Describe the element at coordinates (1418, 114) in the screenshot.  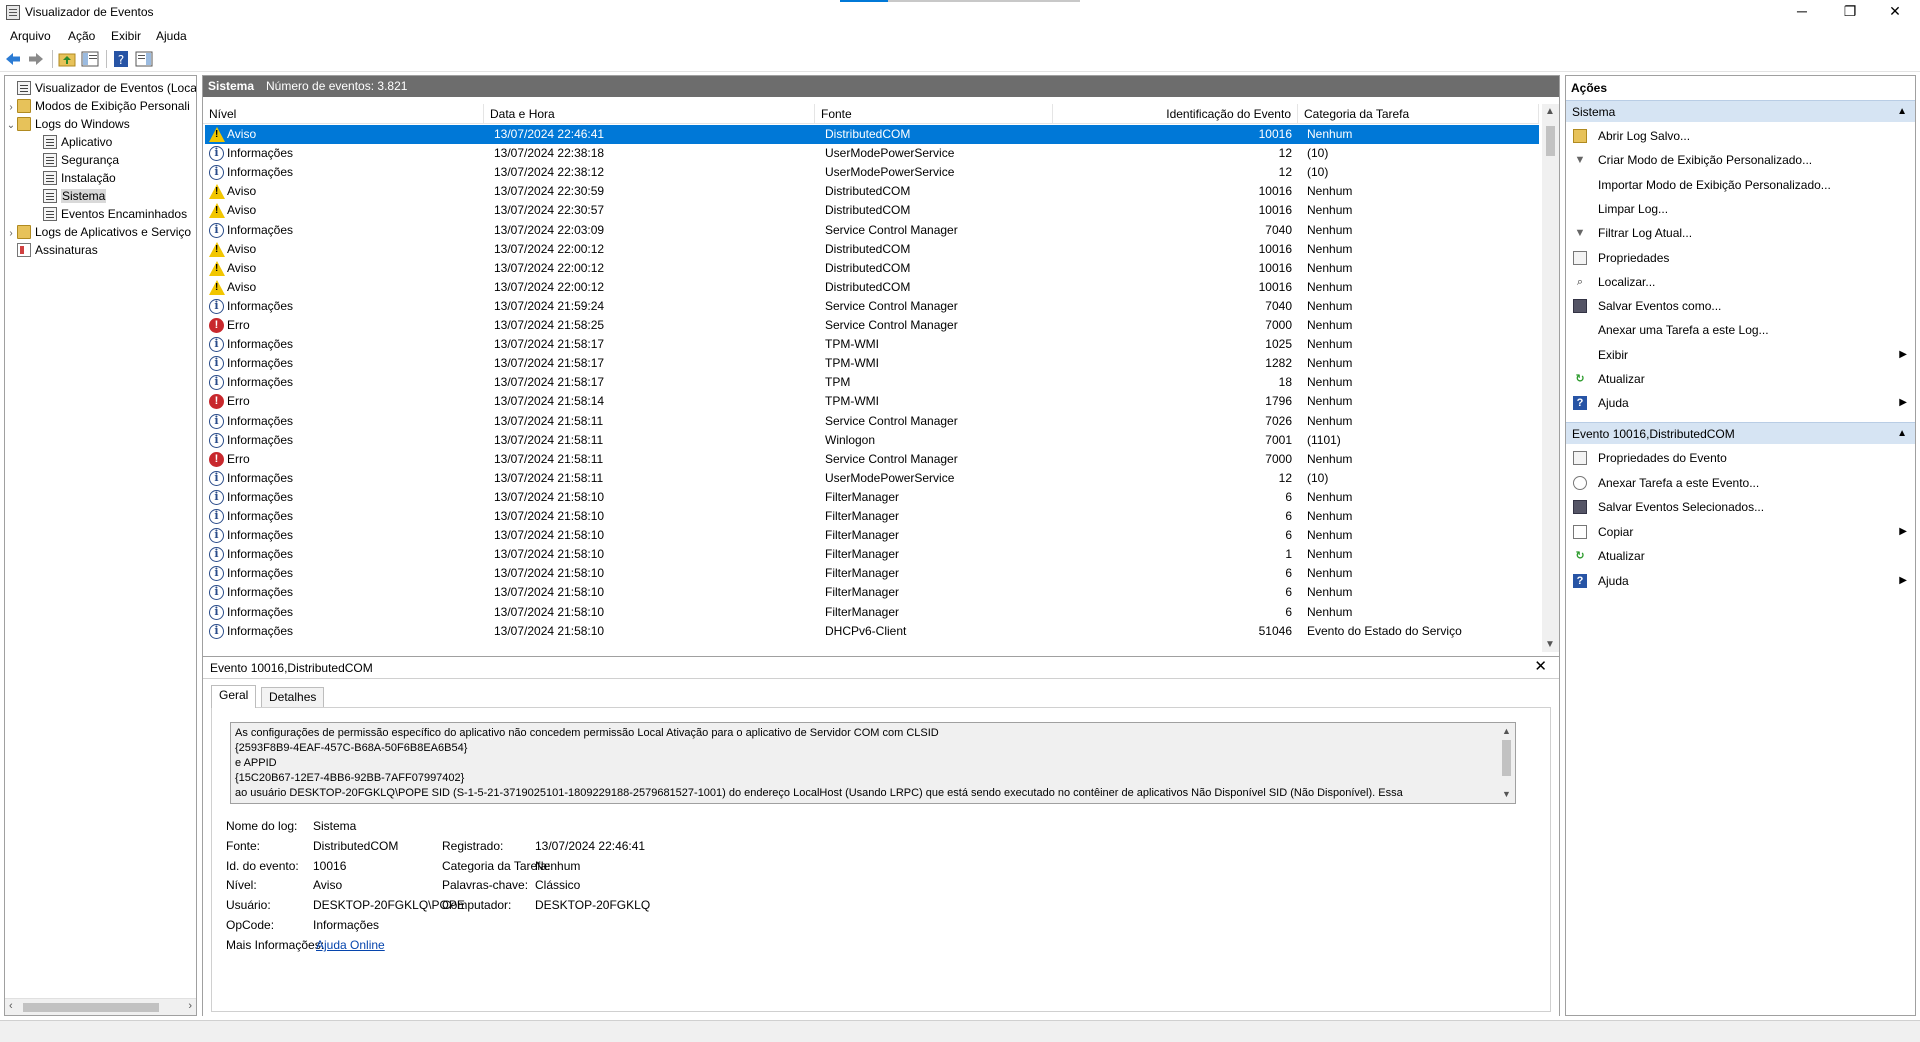
I see `column-header-task-category: Categoria da Tarefa` at that location.